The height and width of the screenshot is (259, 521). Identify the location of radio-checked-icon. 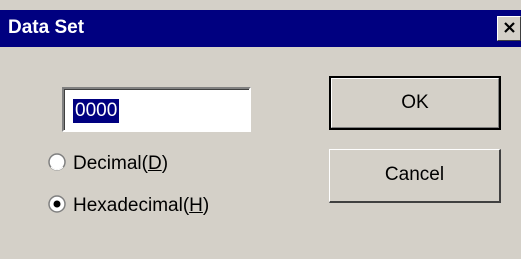
(57, 204).